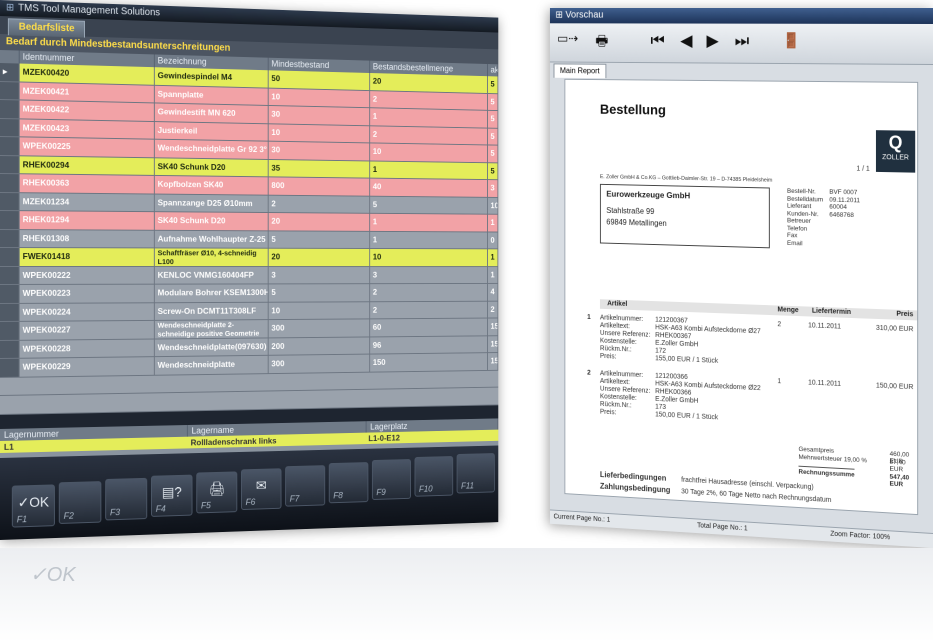 This screenshot has height=642, width=933. Describe the element at coordinates (319, 275) in the screenshot. I see `cell-mindestbestand: 3` at that location.